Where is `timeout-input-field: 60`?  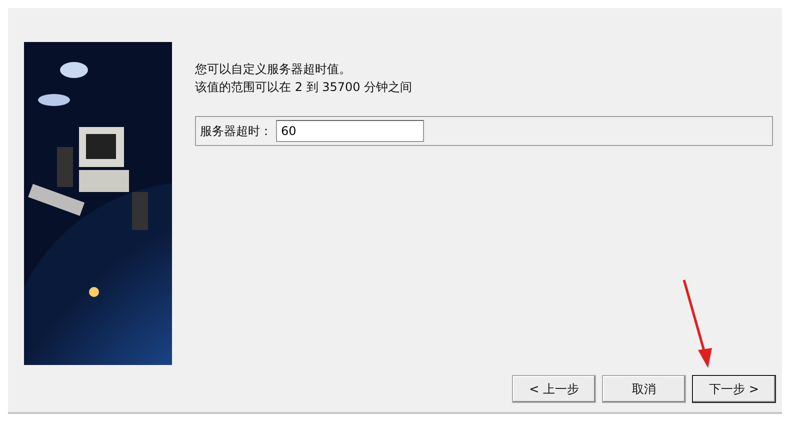 timeout-input-field: 60 is located at coordinates (350, 131).